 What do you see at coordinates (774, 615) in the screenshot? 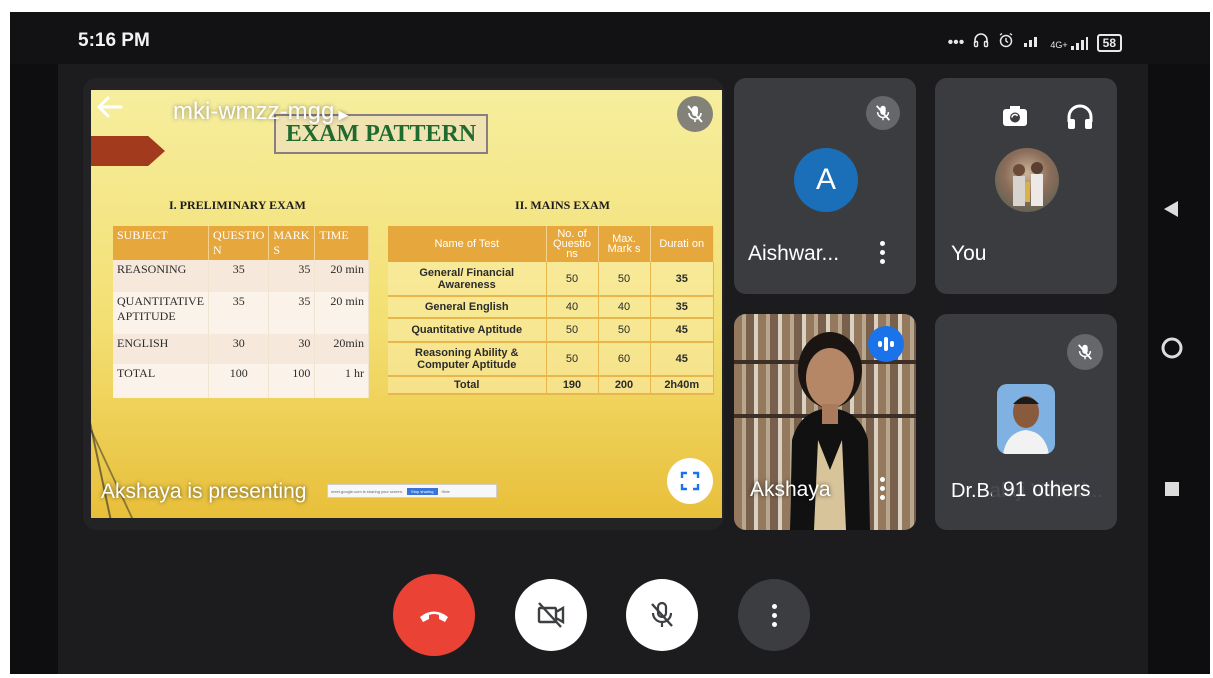
I see `more-options-button` at bounding box center [774, 615].